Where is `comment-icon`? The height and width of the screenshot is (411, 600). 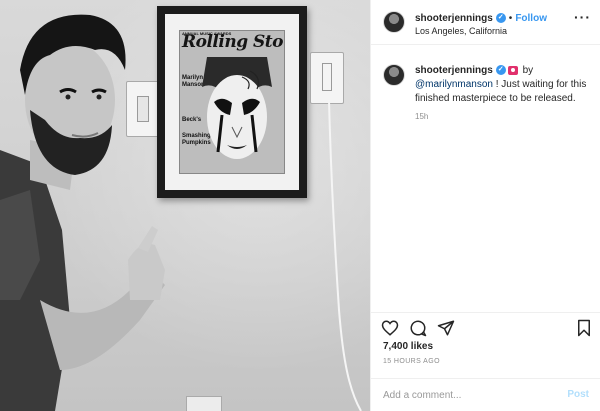 comment-icon is located at coordinates (418, 328).